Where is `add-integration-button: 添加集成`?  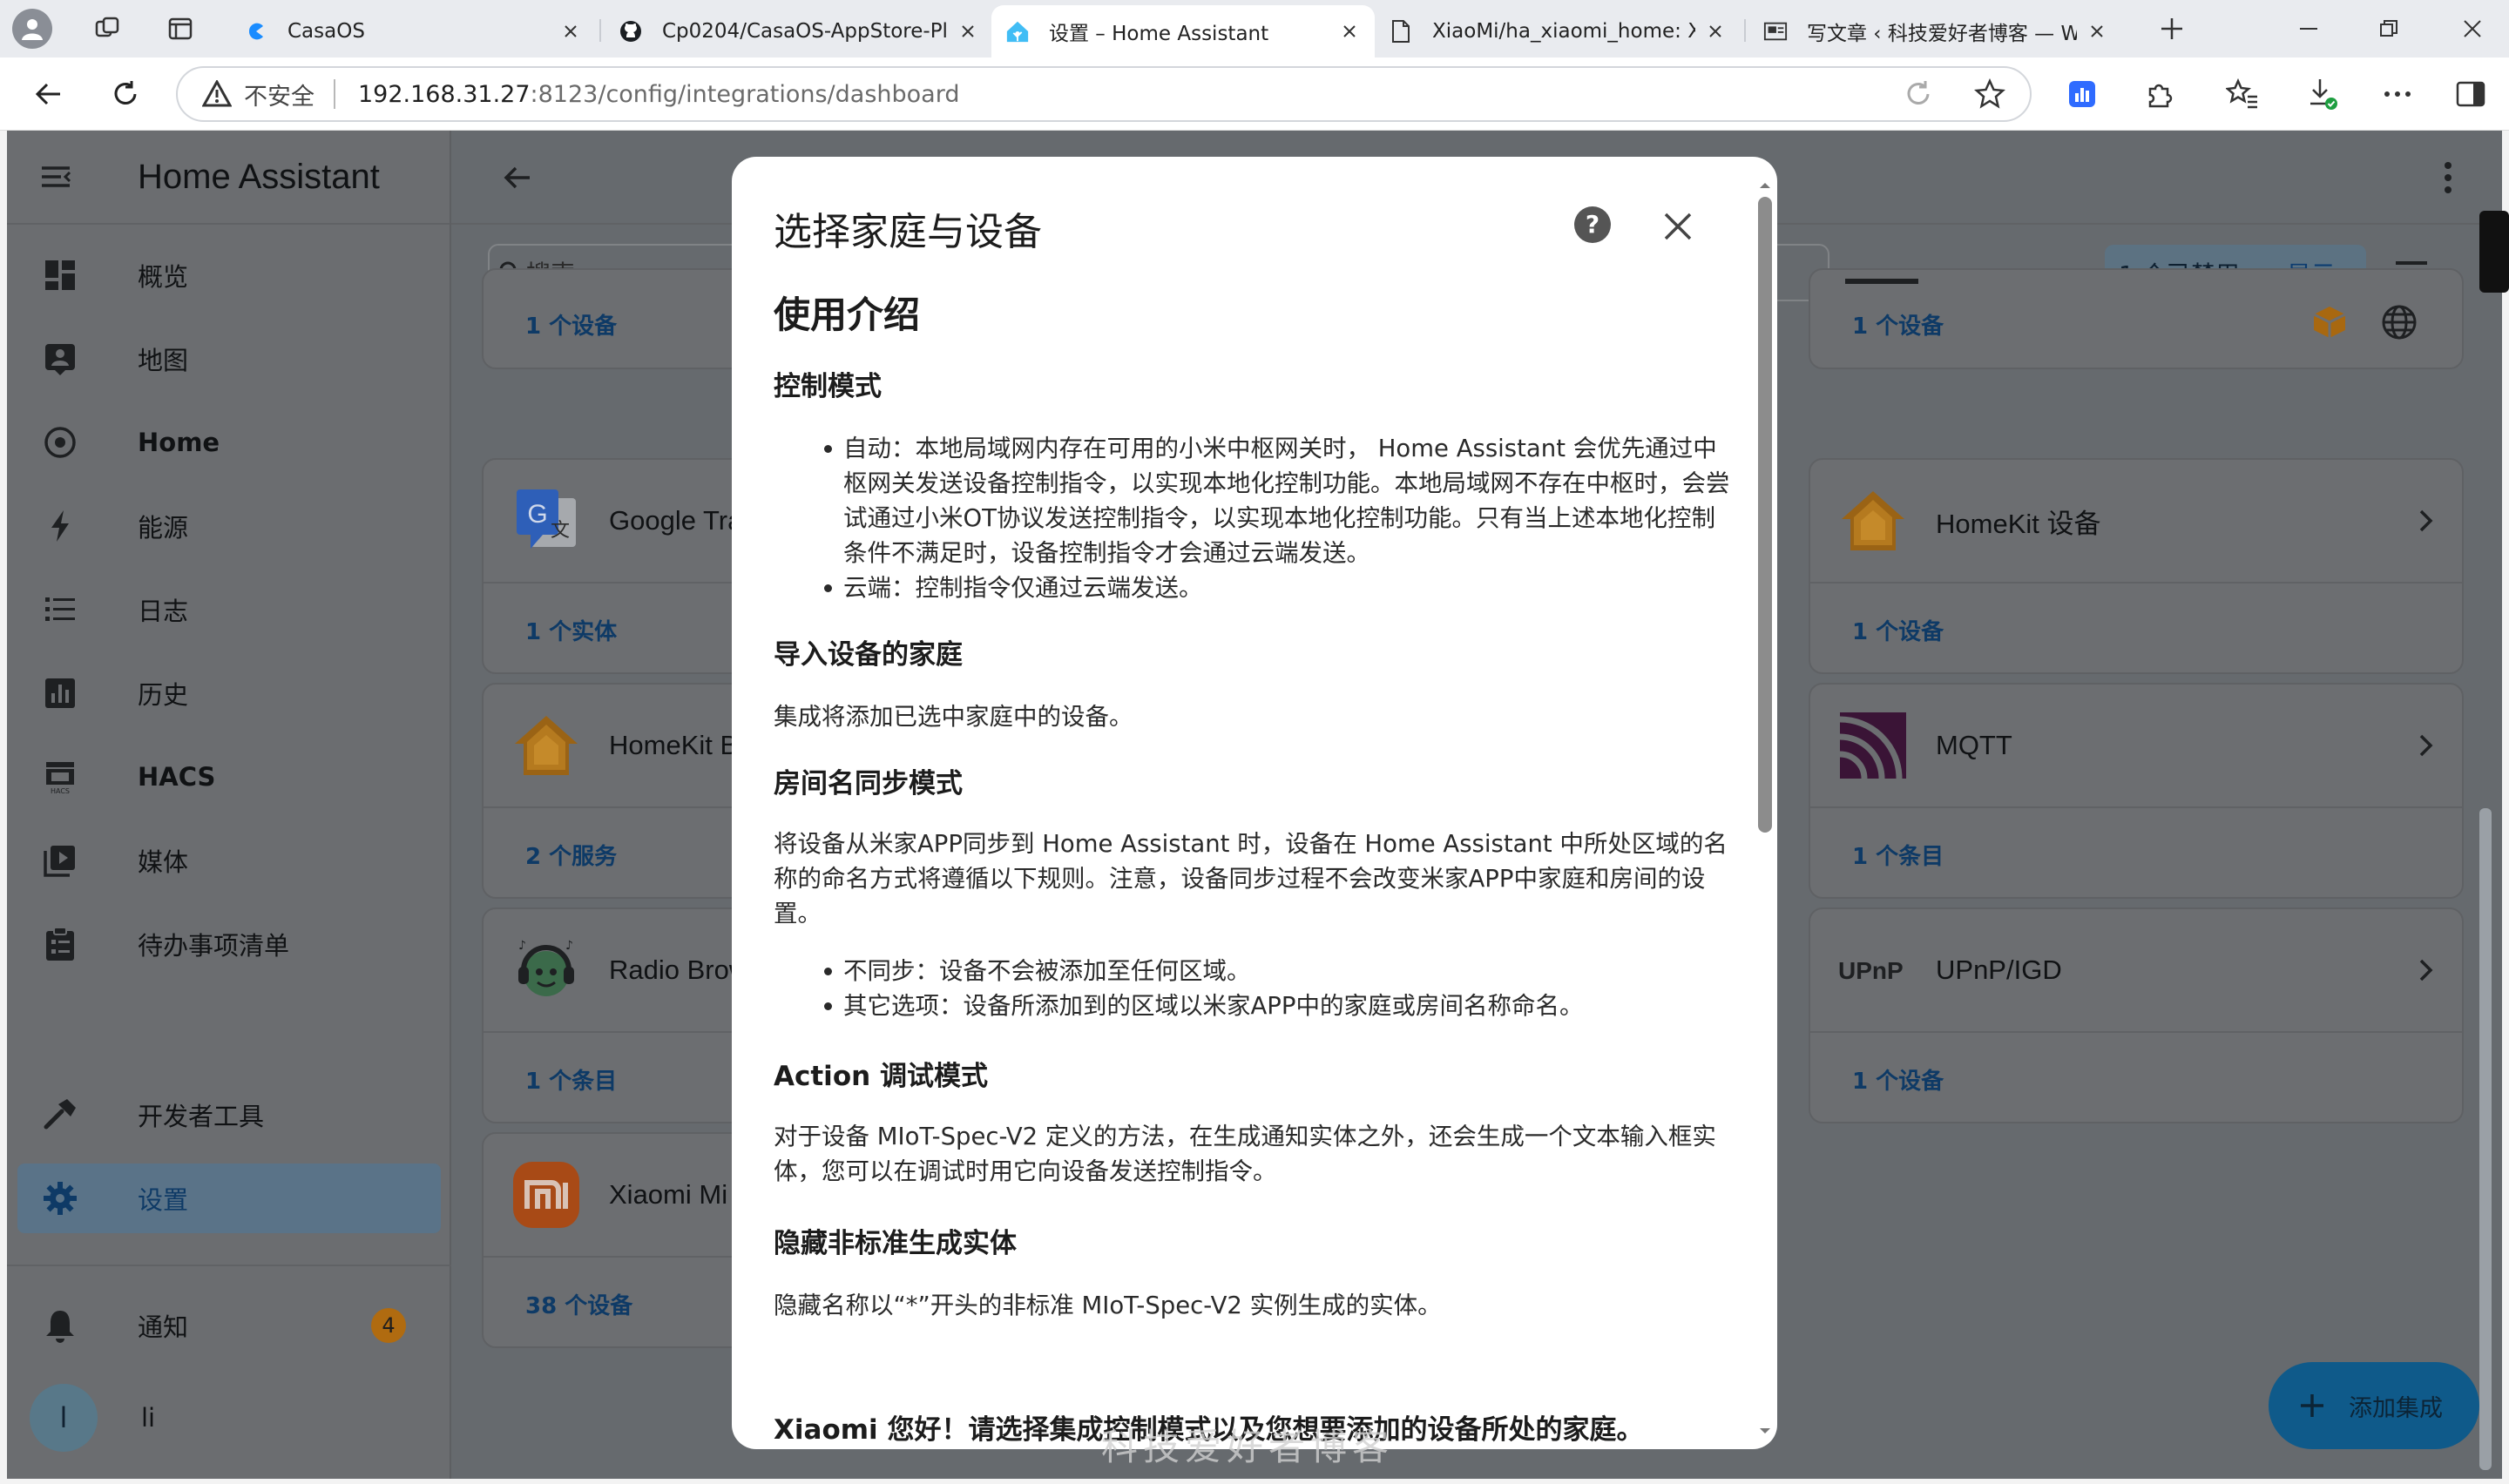
add-integration-button: 添加集成 is located at coordinates (2374, 1405).